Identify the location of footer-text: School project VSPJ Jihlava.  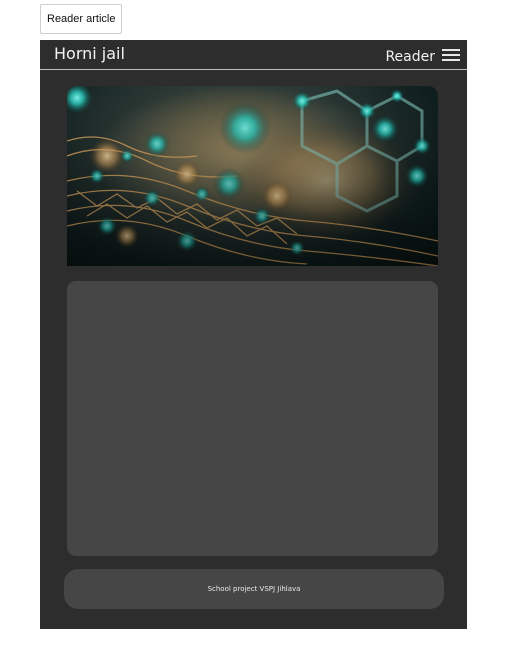
(254, 589).